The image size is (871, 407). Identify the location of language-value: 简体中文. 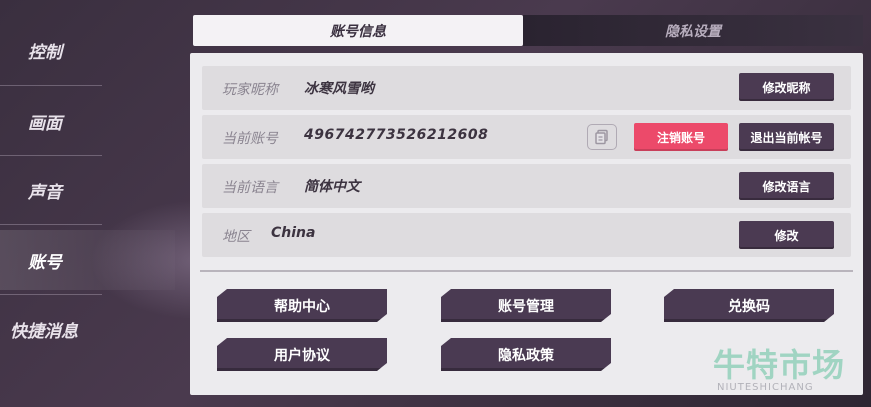
(332, 187).